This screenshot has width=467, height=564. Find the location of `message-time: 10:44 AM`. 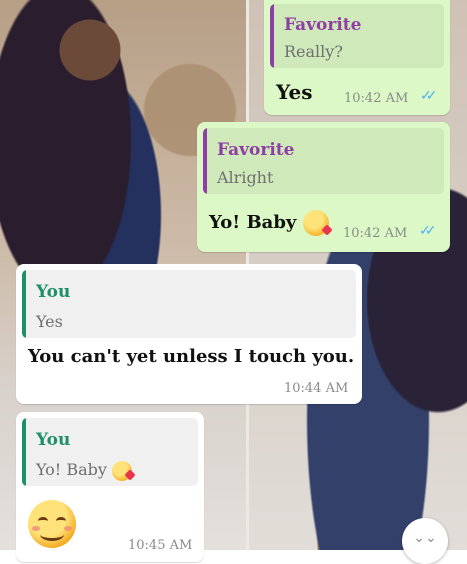

message-time: 10:44 AM is located at coordinates (316, 388).